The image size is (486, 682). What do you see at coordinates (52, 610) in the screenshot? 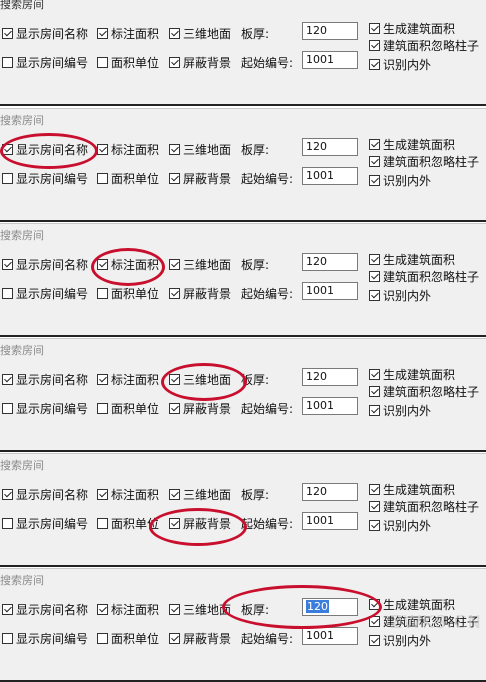
I see `checkbox-label: 显示房间名称` at bounding box center [52, 610].